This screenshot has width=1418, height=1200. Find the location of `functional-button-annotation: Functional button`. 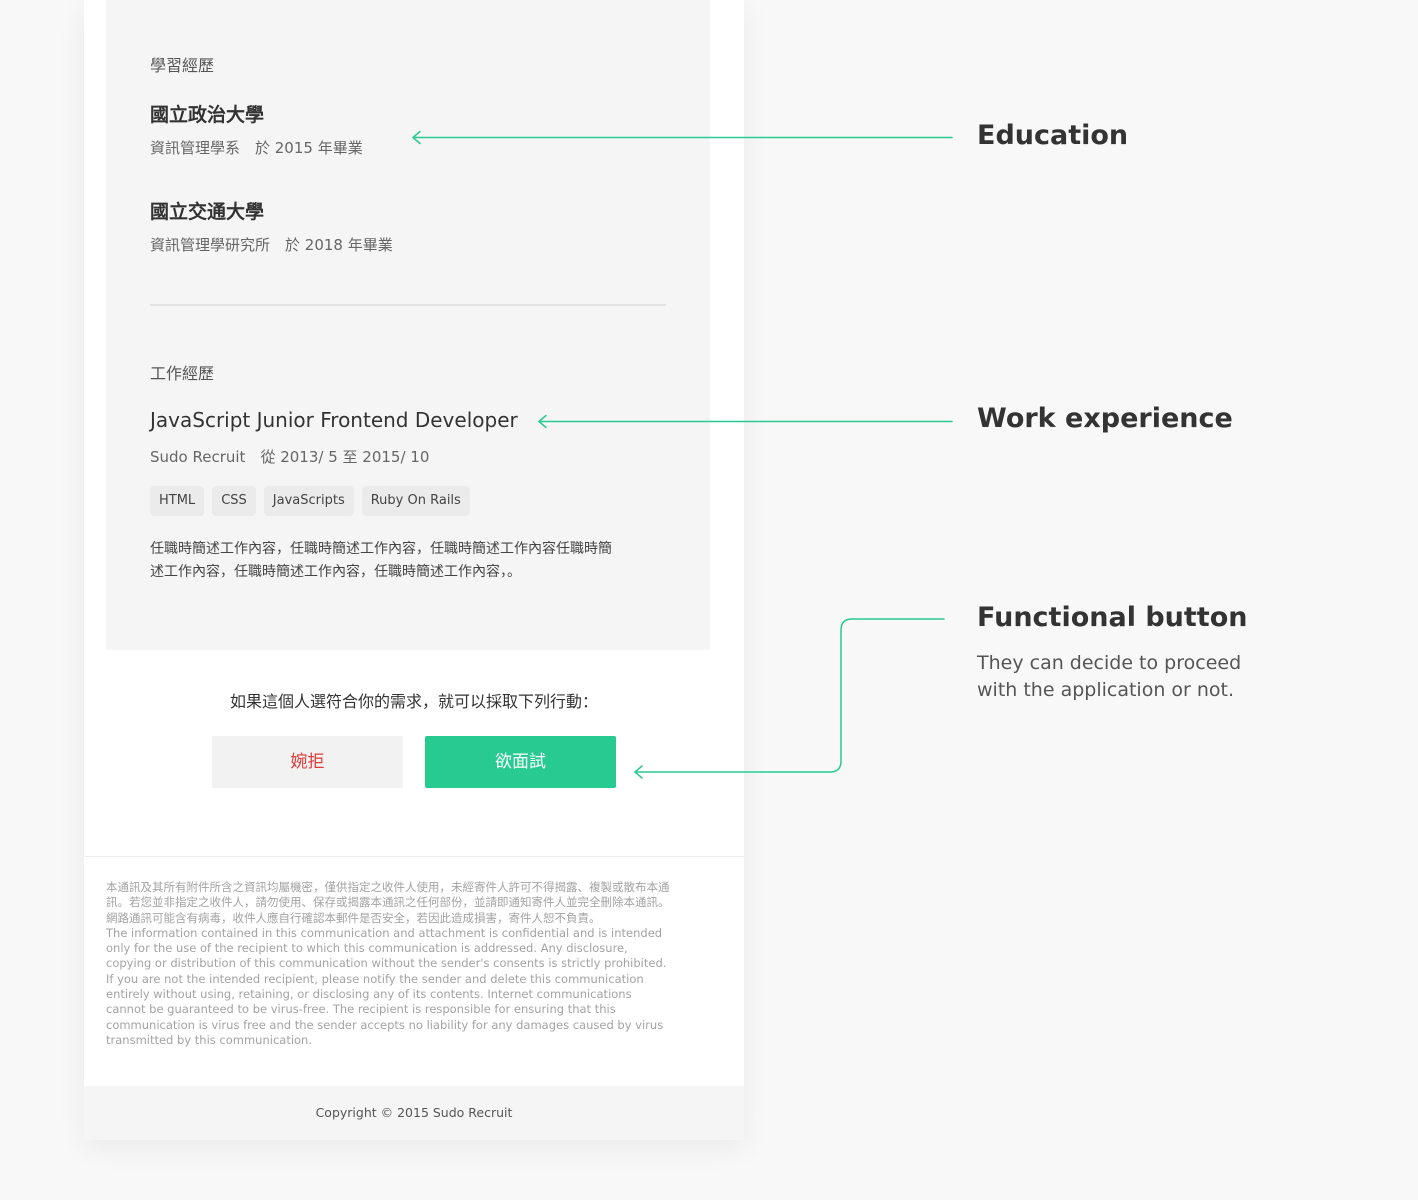

functional-button-annotation: Functional button is located at coordinates (1112, 617).